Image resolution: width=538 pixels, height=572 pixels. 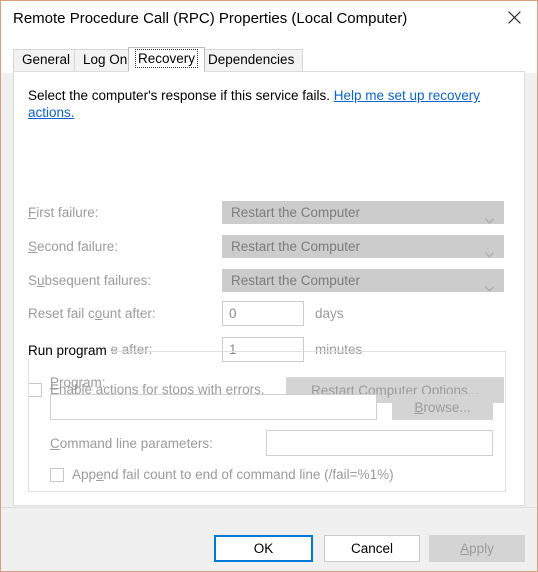 I want to click on tab-general: General, so click(x=46, y=60).